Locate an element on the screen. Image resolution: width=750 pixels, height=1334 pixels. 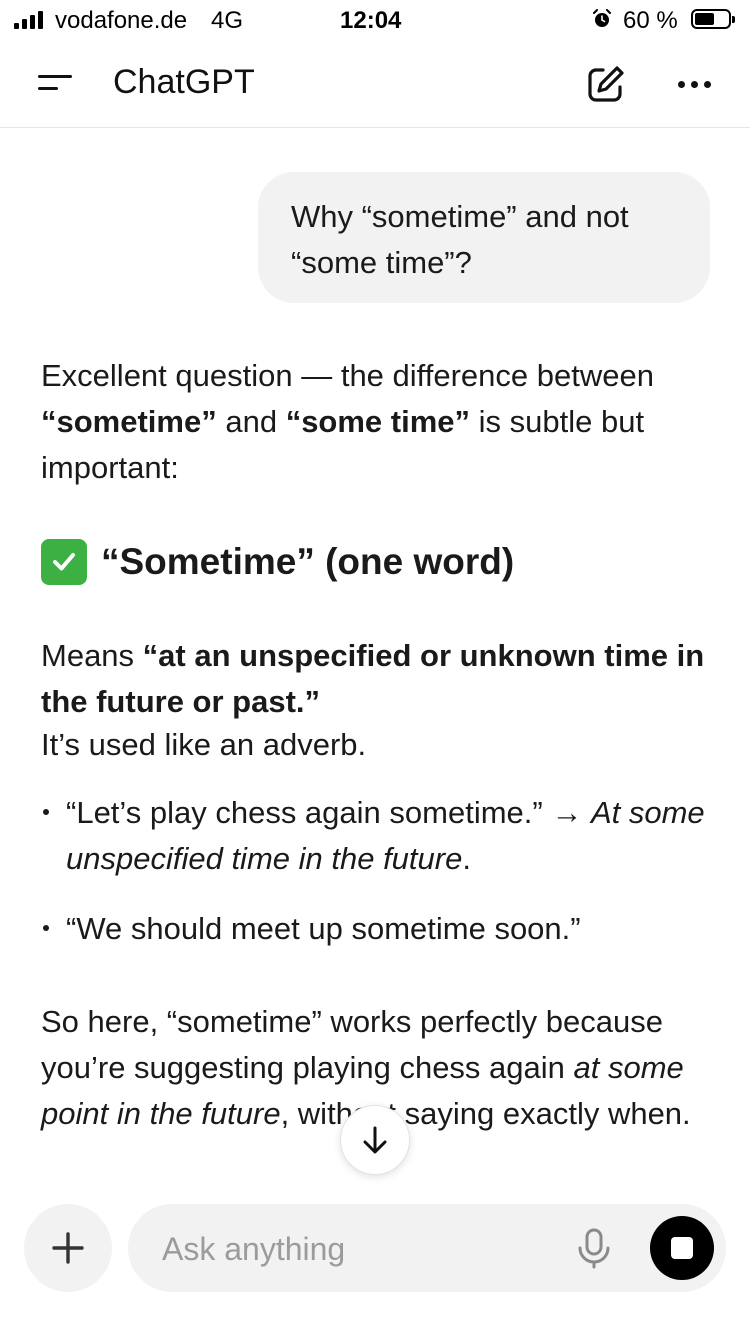
stop-button is located at coordinates (682, 1248).